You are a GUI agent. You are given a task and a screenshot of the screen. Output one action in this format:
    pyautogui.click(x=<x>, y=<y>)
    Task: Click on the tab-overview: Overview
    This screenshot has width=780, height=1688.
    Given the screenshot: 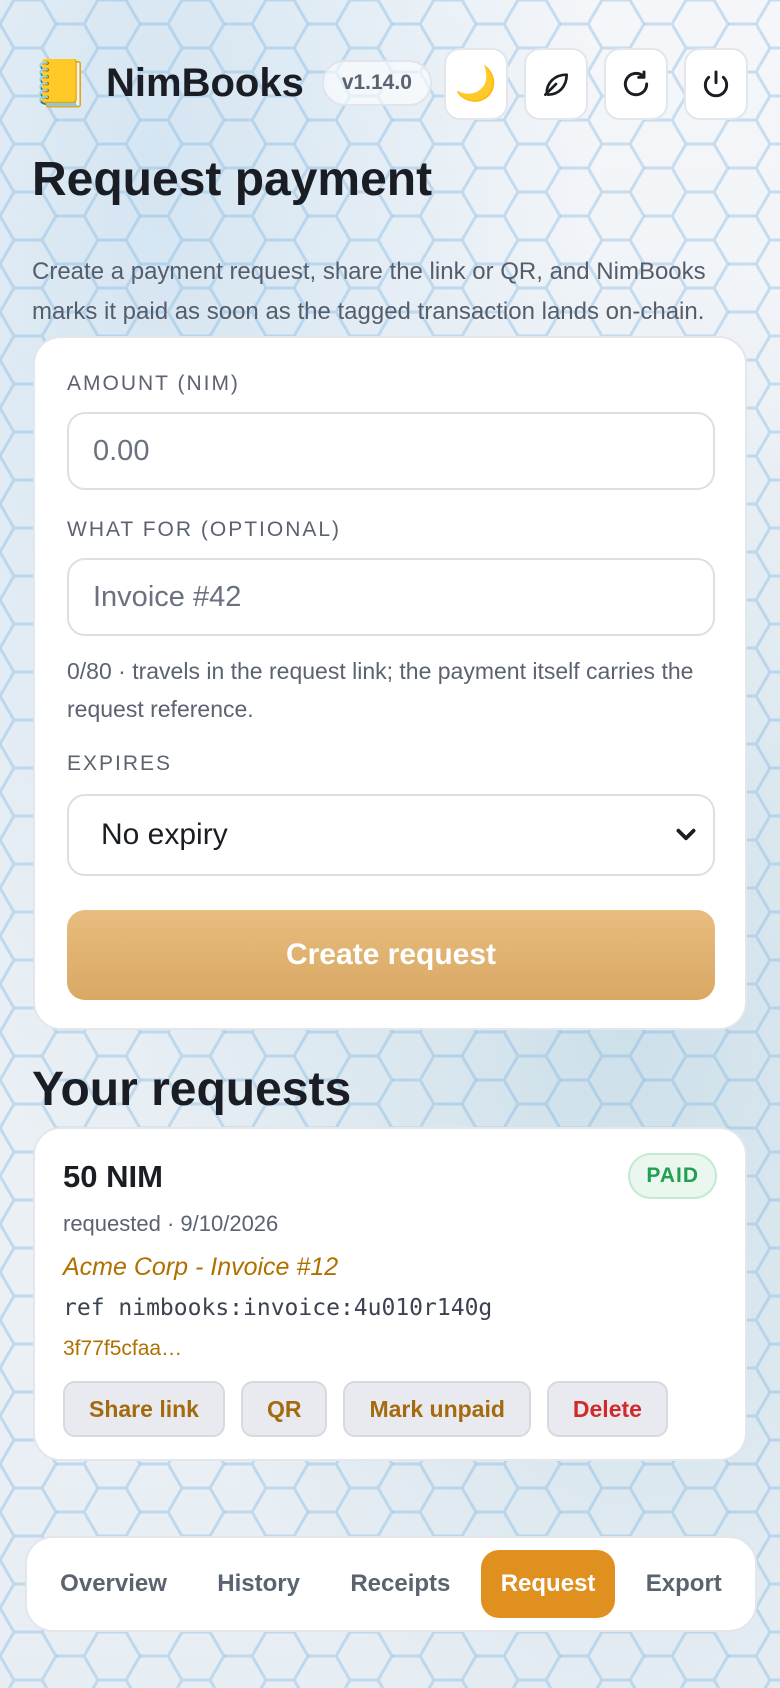 What is the action you would take?
    pyautogui.click(x=113, y=1584)
    